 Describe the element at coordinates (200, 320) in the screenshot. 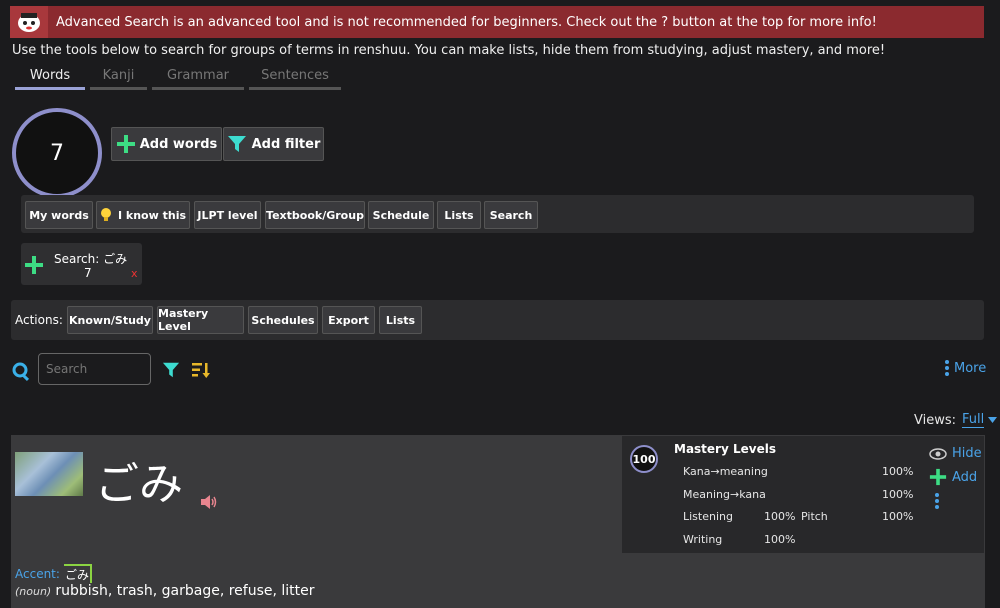

I see `action-mastery-level: Mastery Level` at that location.